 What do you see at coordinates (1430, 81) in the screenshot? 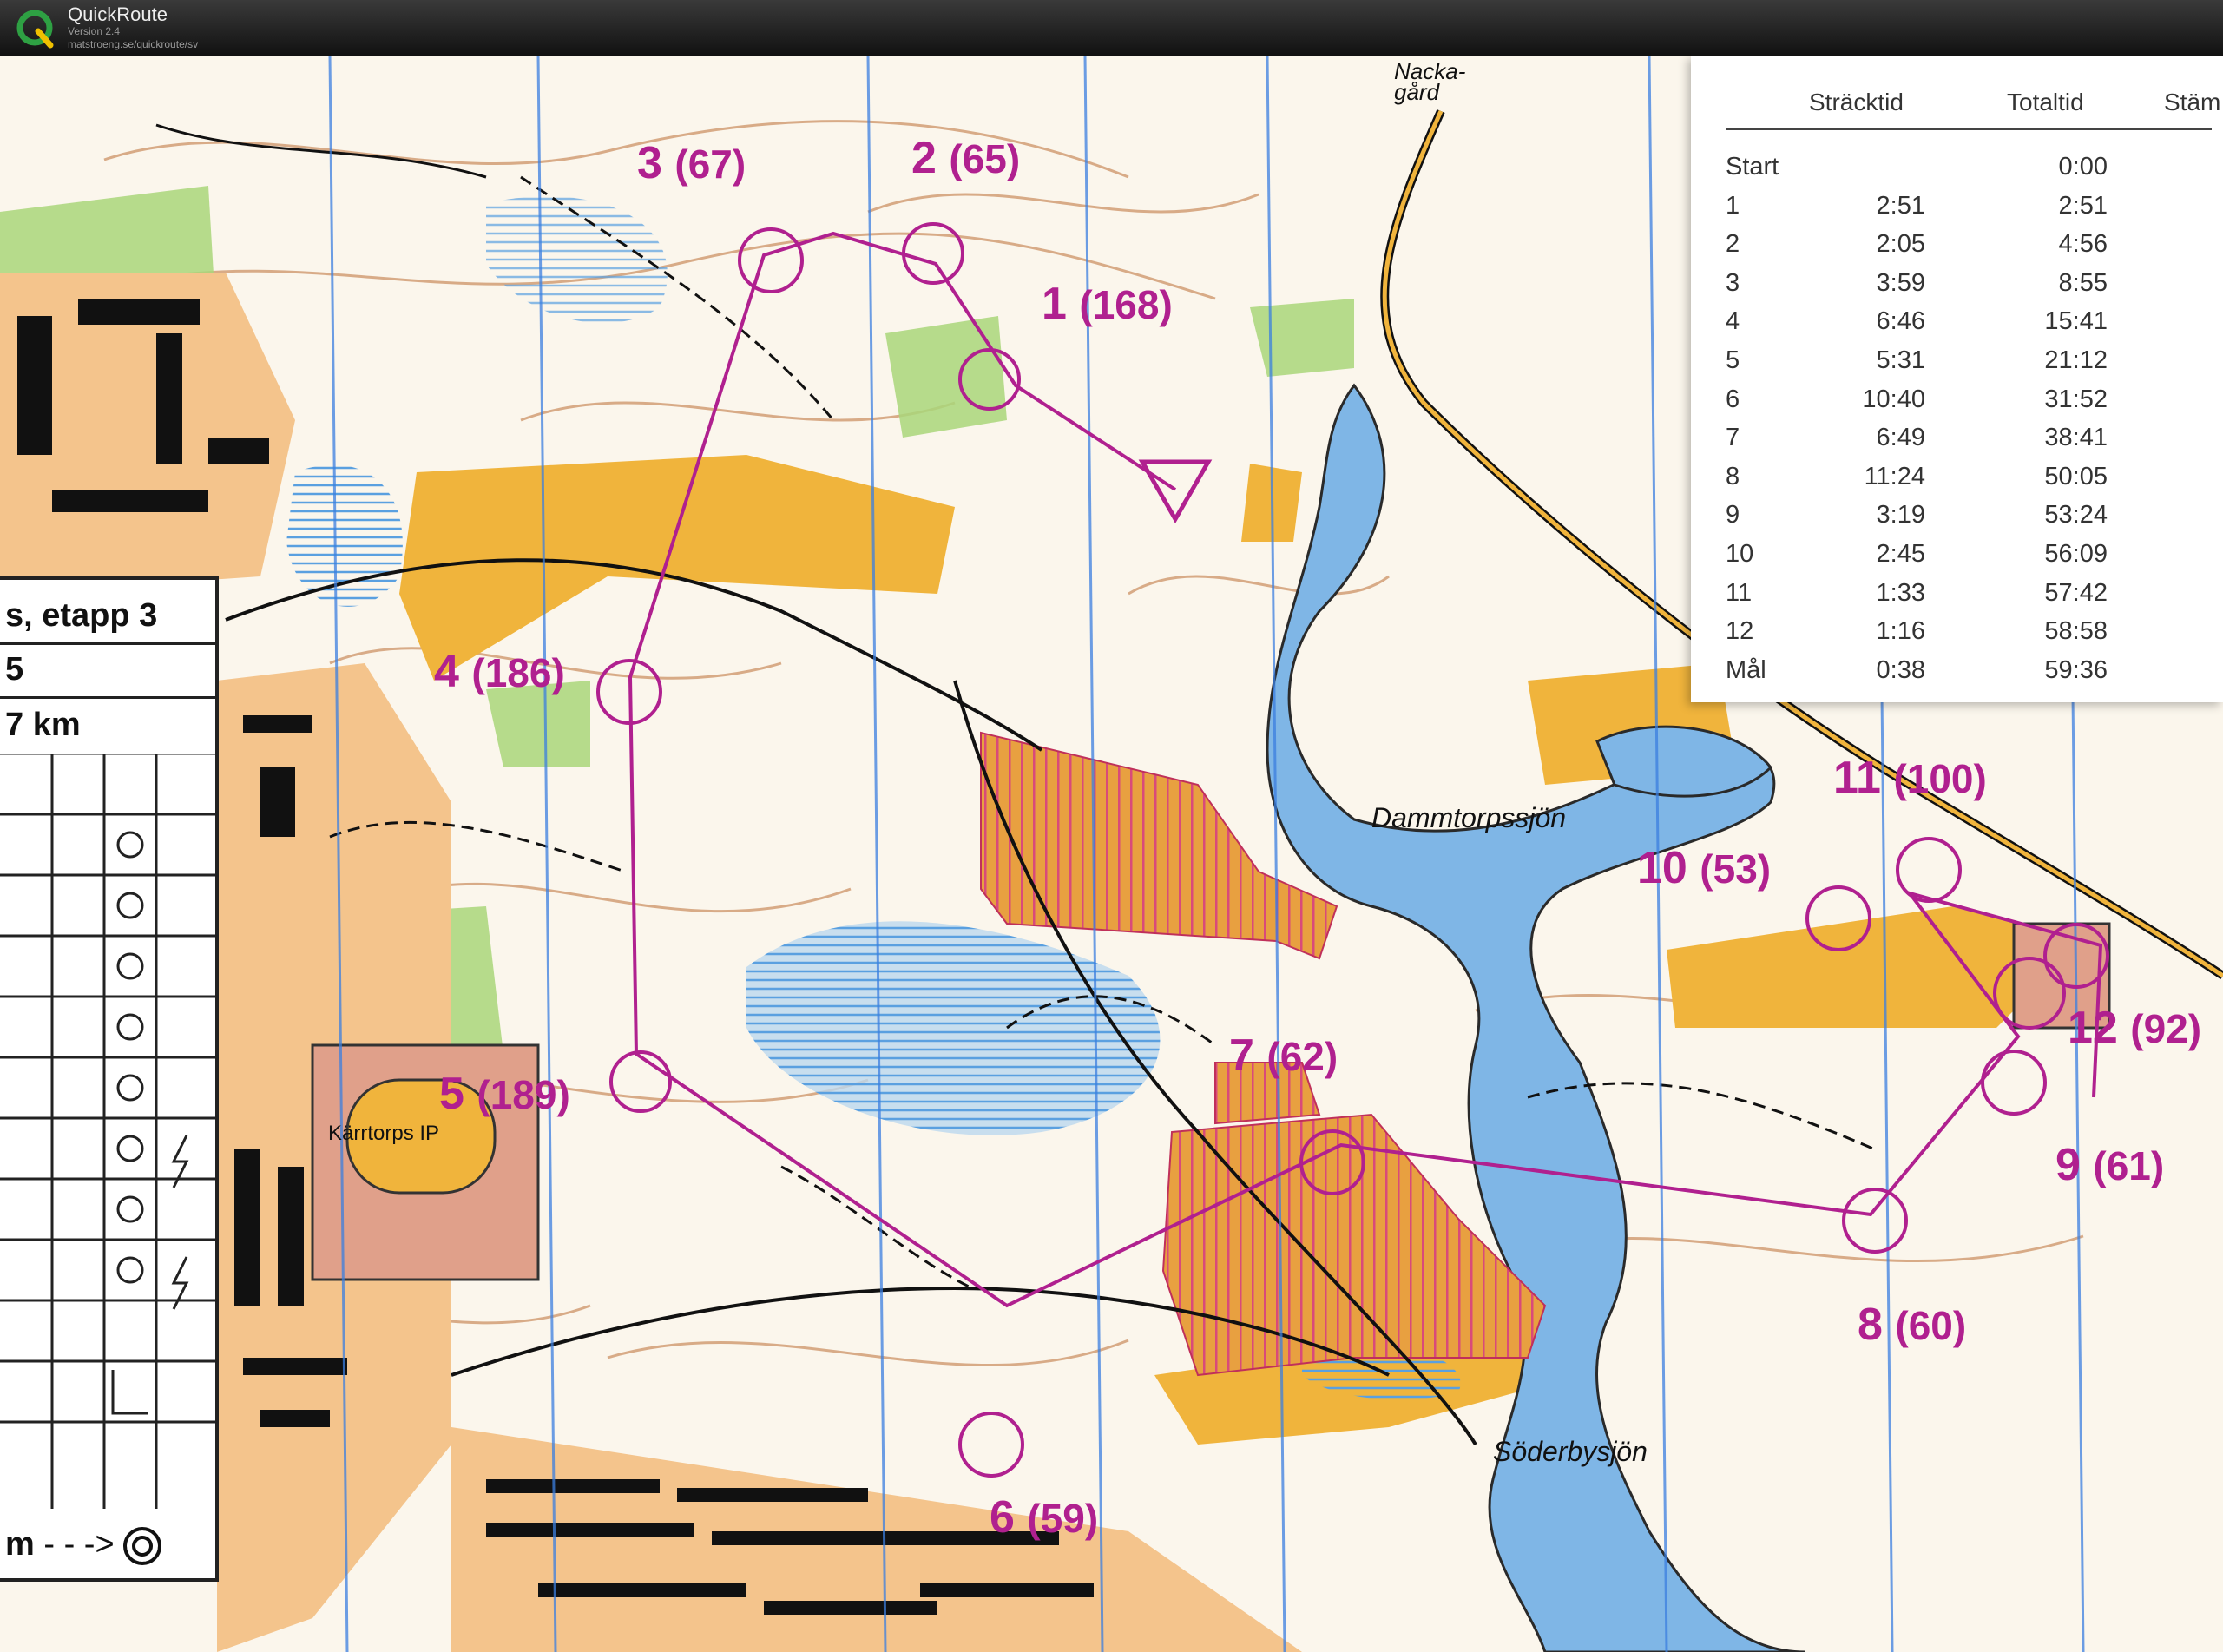
I see `place-label-nacka: Nacka- gård` at bounding box center [1430, 81].